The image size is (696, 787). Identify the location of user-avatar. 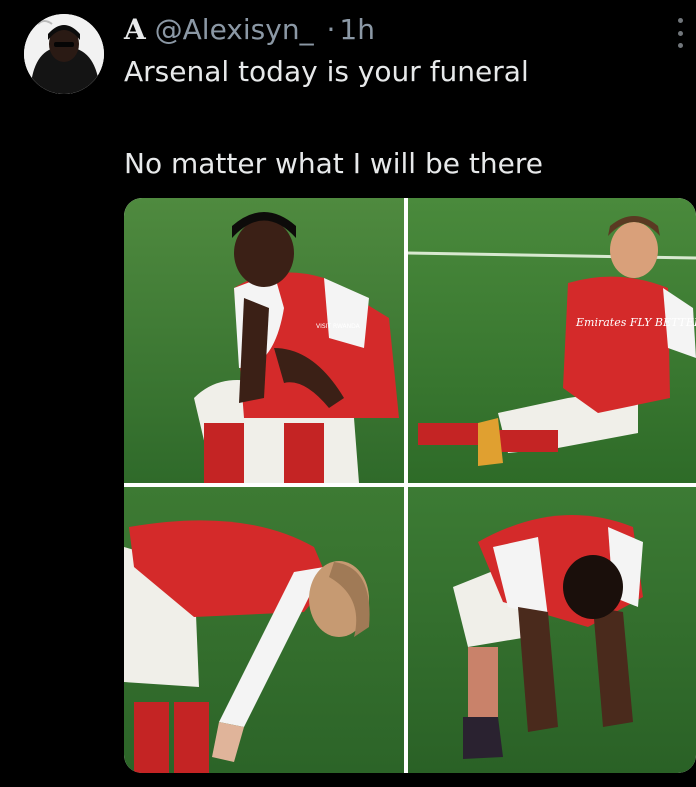
(64, 54).